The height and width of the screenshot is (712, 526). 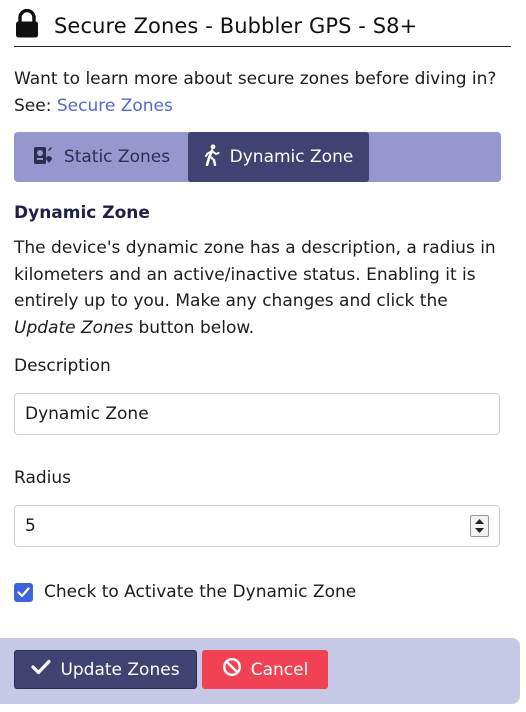 I want to click on description-input, so click(x=257, y=414).